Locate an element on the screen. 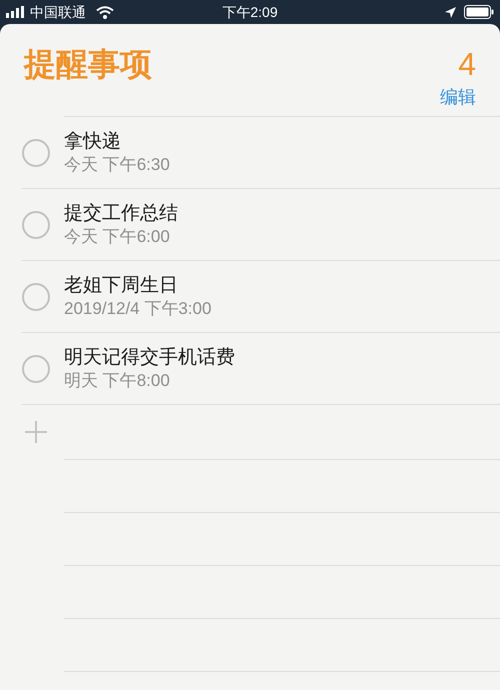  reminder-title: 提交工作总结 is located at coordinates (121, 214).